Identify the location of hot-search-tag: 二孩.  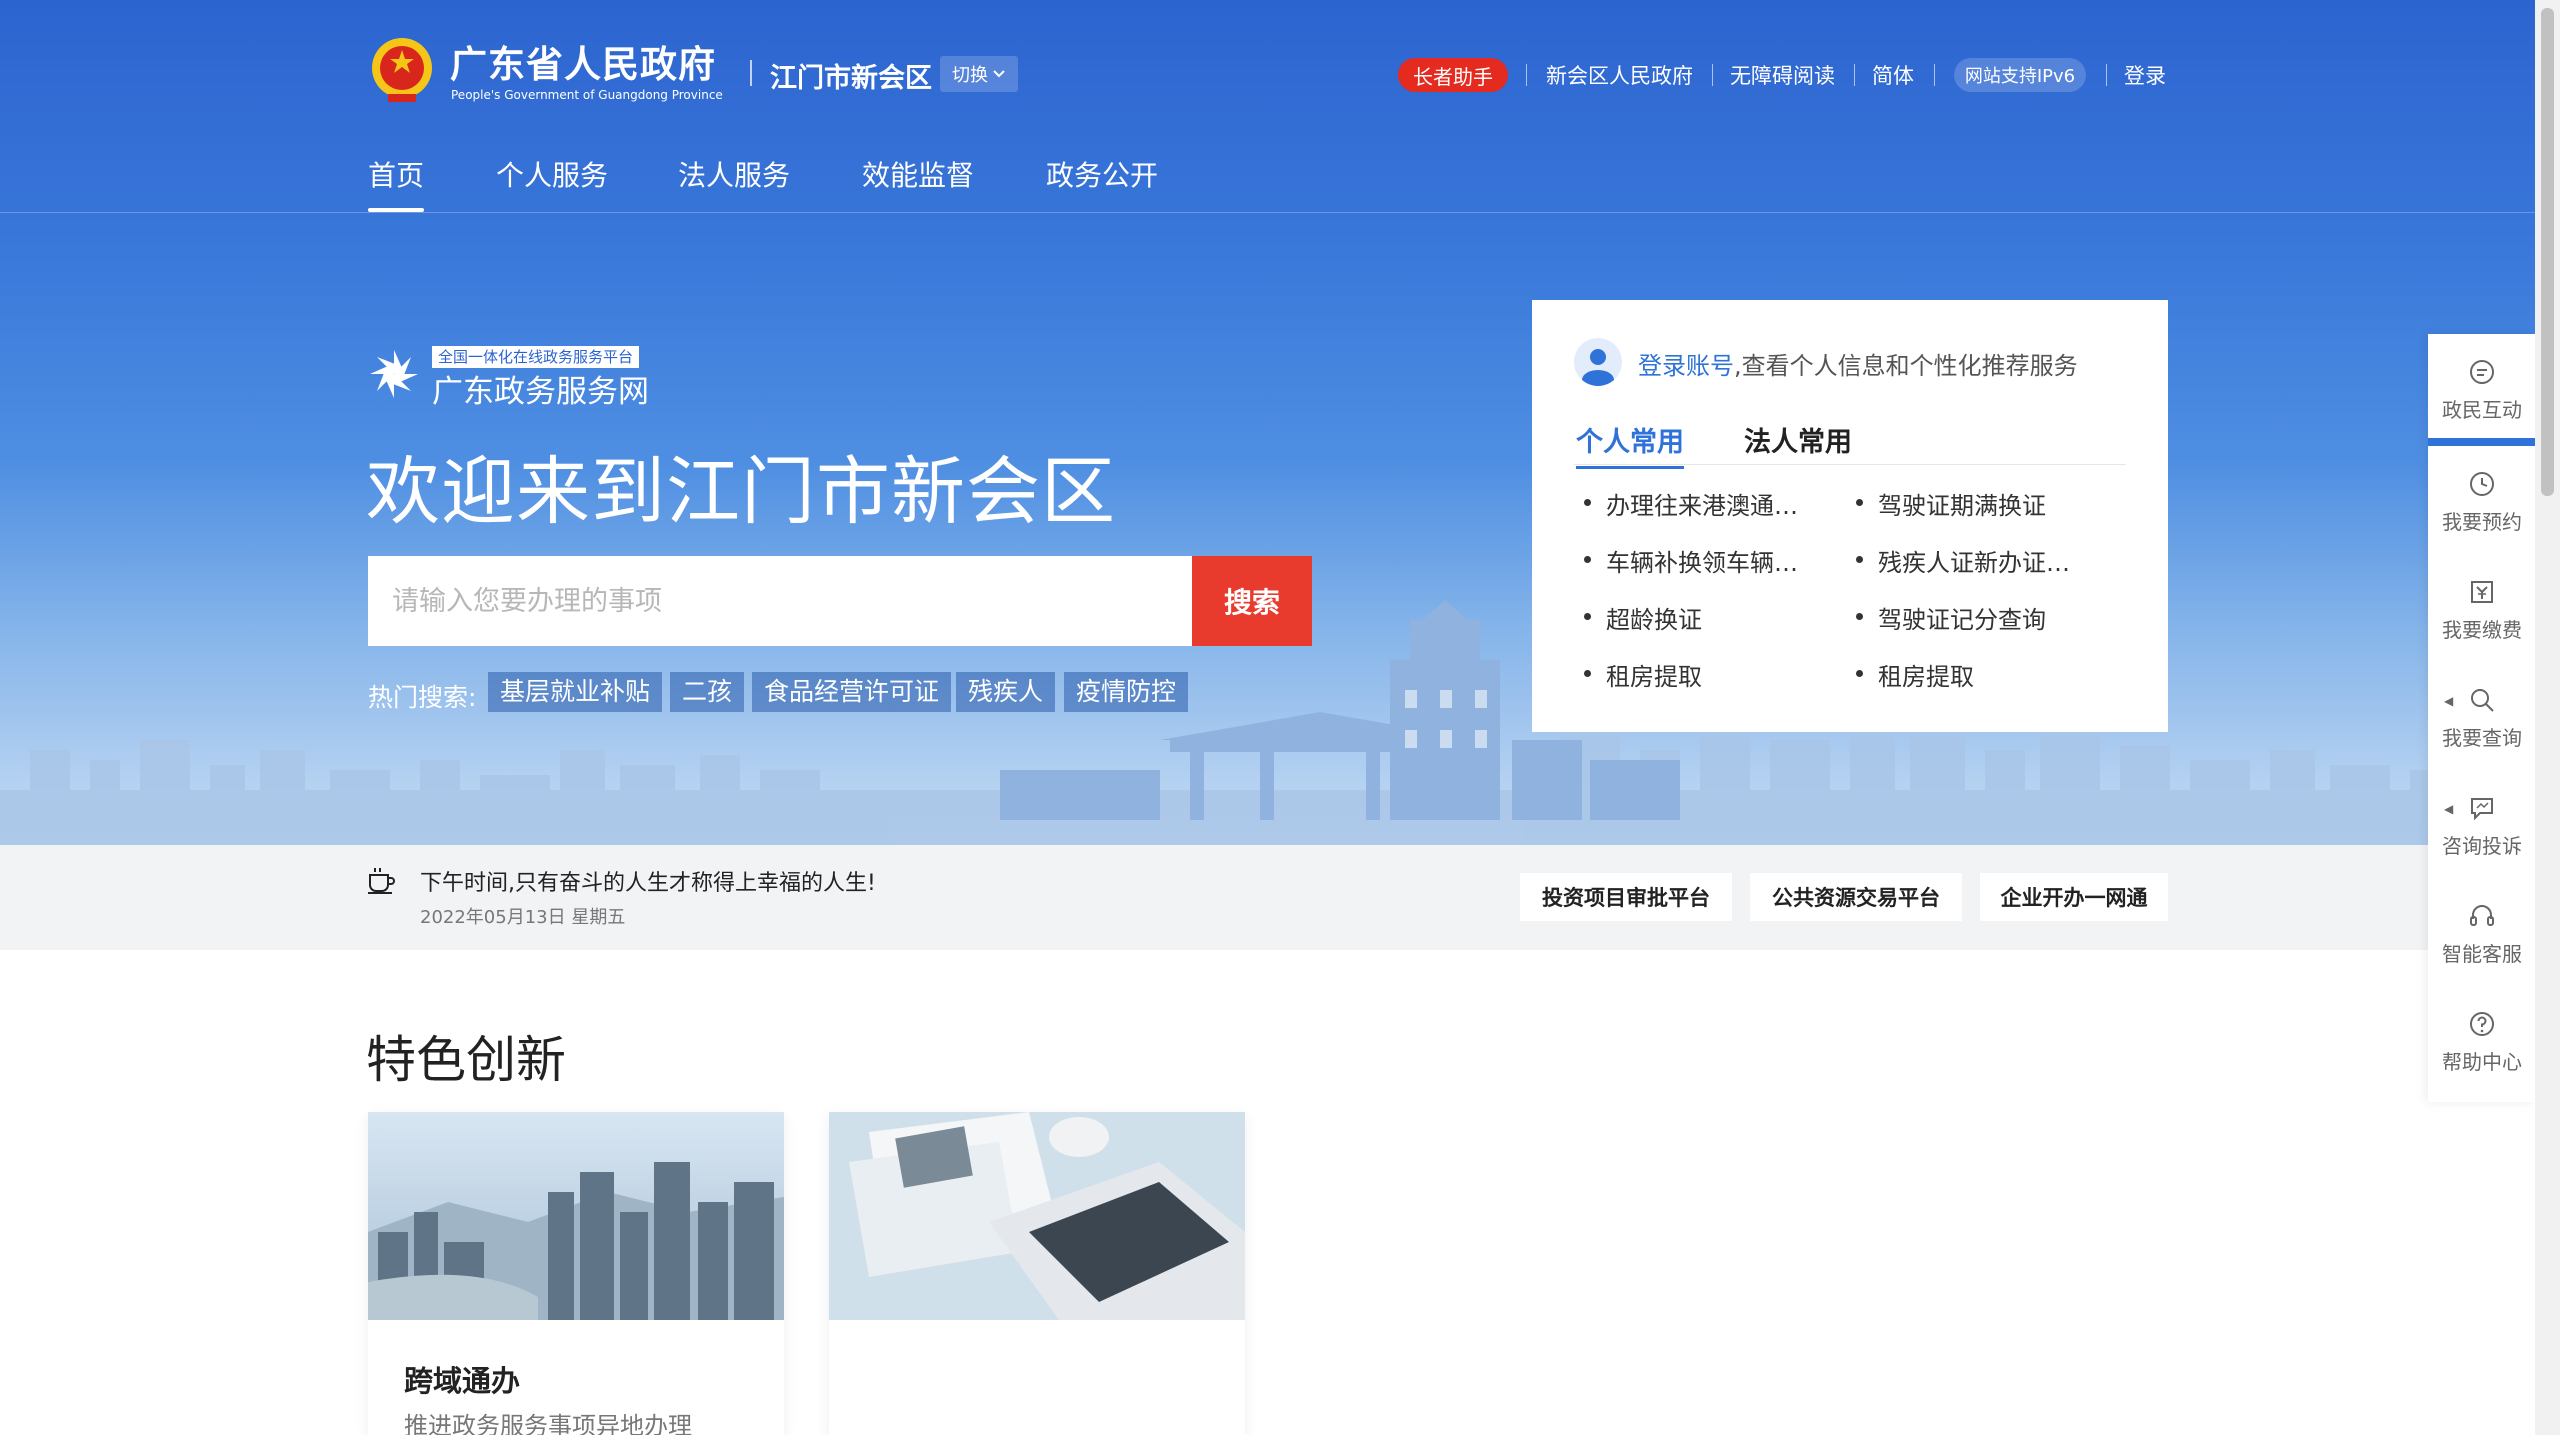
(707, 692).